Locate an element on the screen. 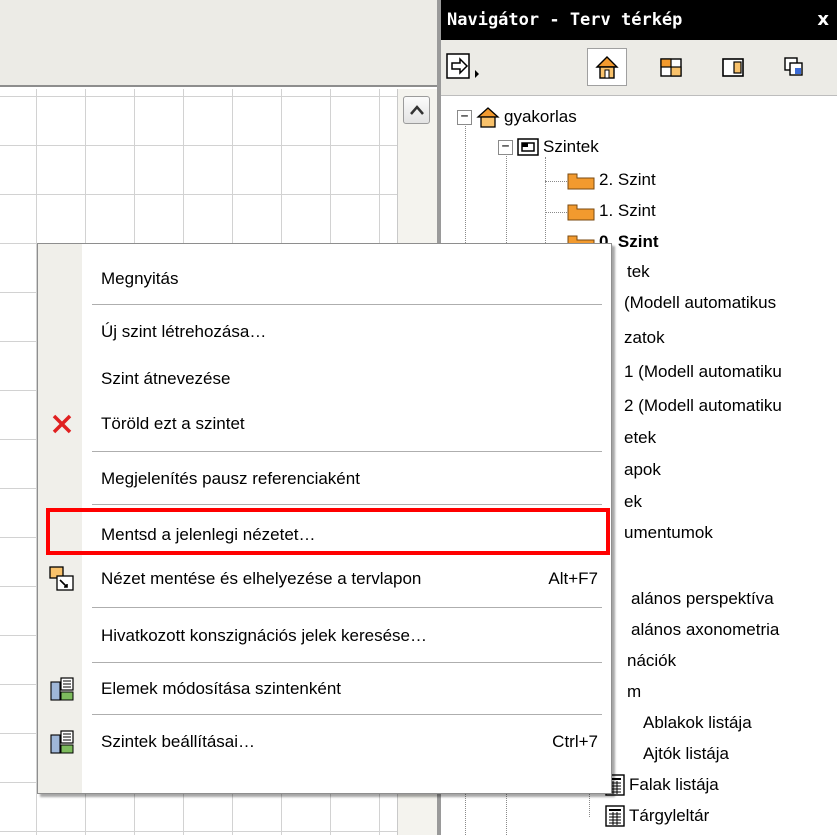 This screenshot has height=835, width=837. tree-item: ek is located at coordinates (633, 502).